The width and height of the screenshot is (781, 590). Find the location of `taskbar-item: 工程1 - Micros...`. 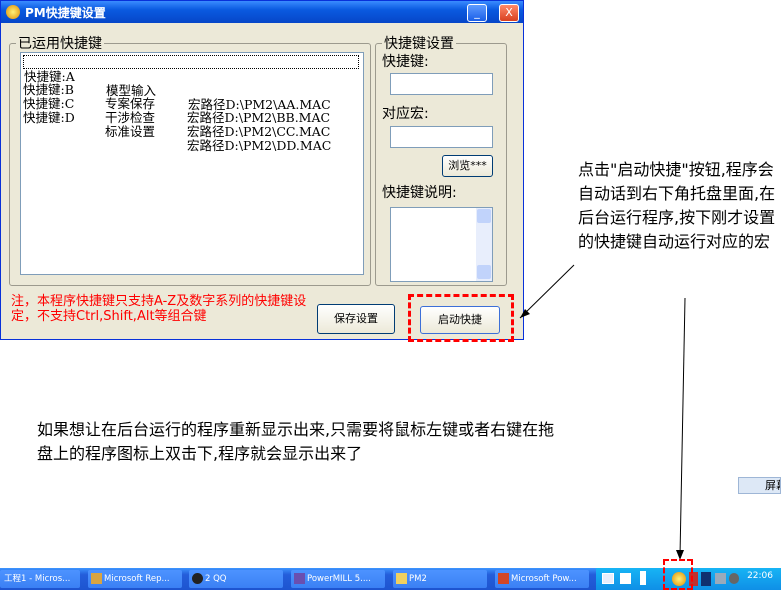

taskbar-item: 工程1 - Micros... is located at coordinates (40, 579).